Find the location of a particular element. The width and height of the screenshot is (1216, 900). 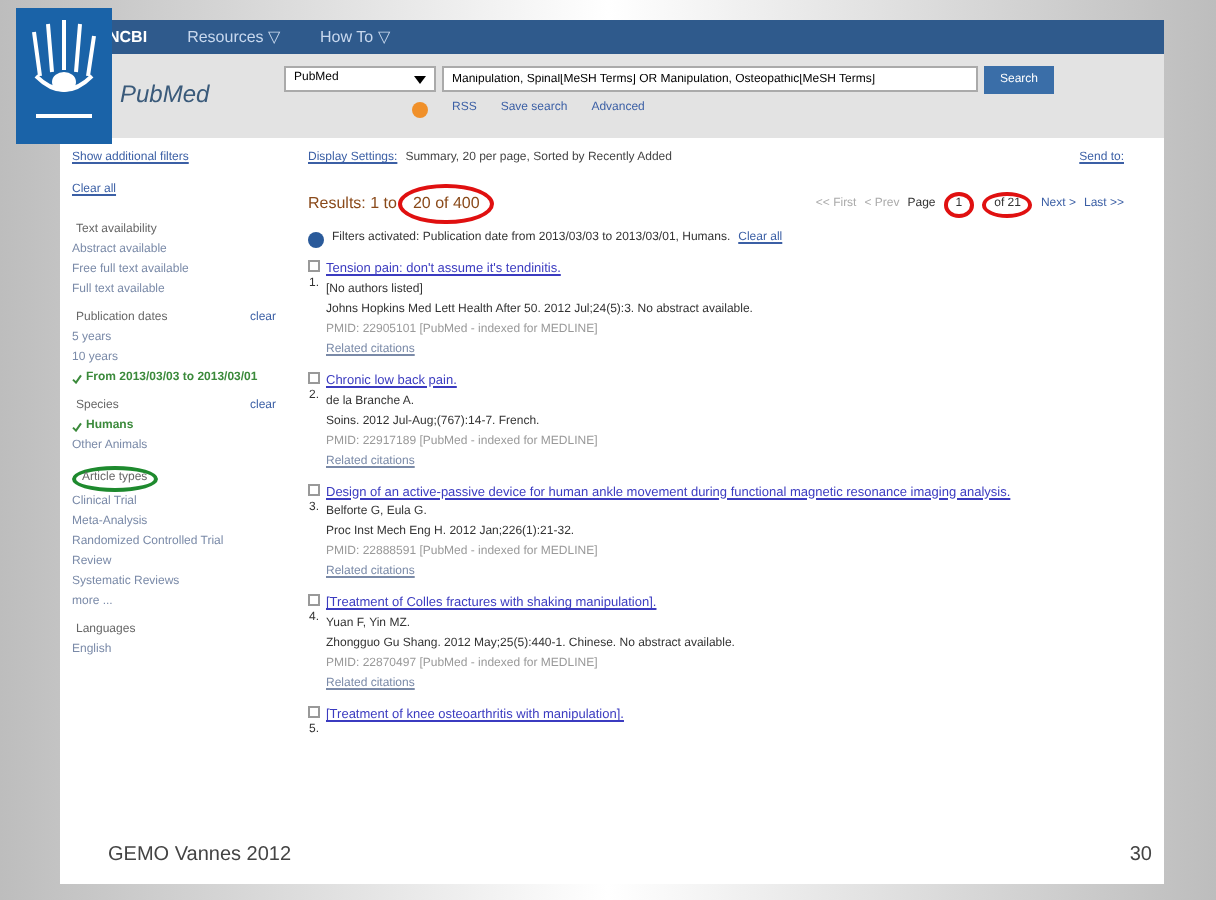

results-count: Results: 1 to is located at coordinates (352, 204).